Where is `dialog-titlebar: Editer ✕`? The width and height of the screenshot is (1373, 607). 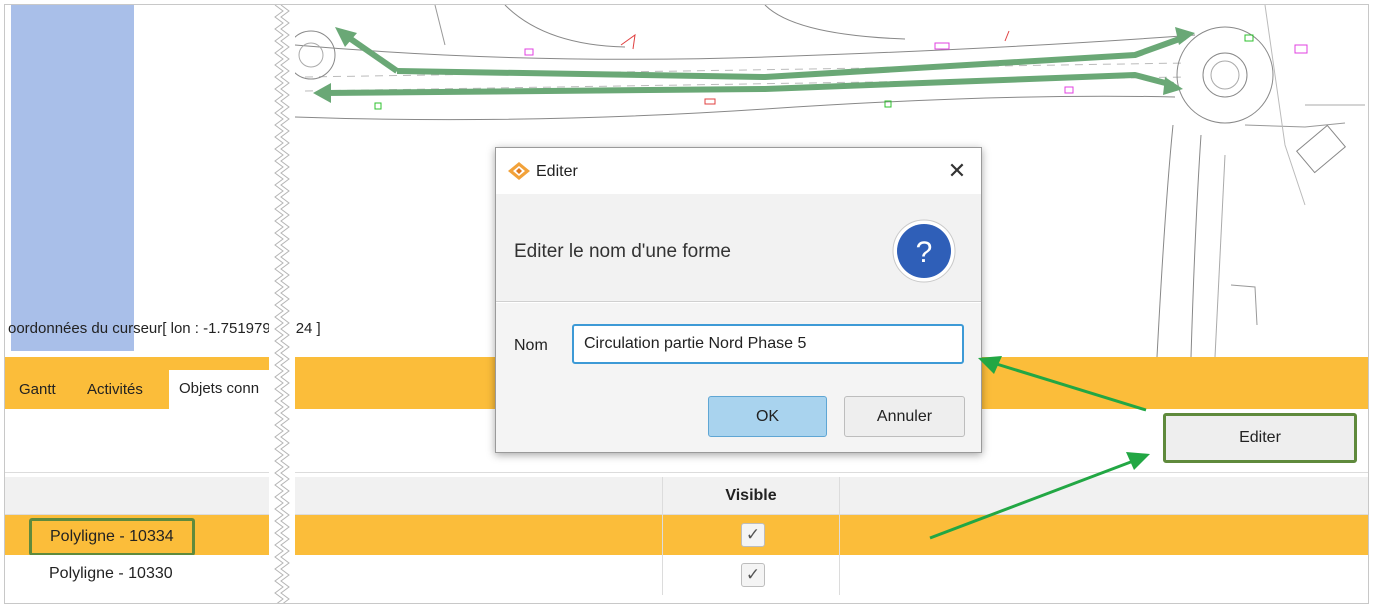 dialog-titlebar: Editer ✕ is located at coordinates (738, 171).